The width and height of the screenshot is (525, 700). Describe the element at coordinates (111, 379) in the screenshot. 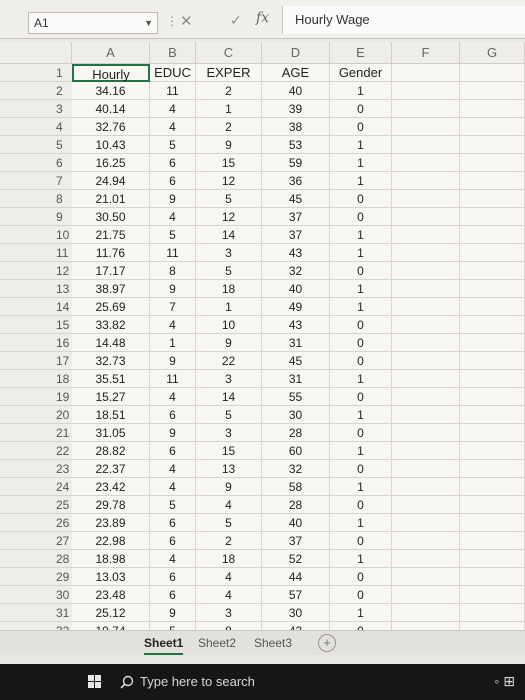

I see `table-cell: 35.51` at that location.